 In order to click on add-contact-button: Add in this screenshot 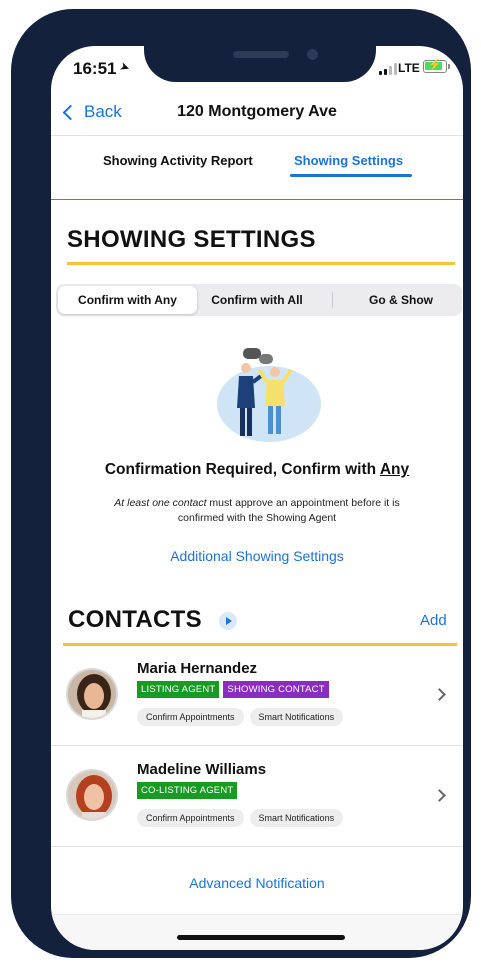, I will do `click(433, 620)`.